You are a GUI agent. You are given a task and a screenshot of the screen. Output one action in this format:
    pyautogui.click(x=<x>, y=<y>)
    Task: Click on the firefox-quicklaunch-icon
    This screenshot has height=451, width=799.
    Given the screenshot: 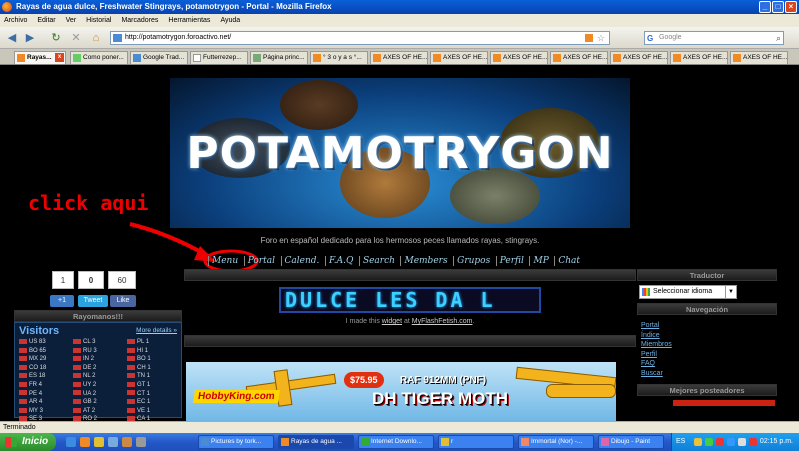 What is the action you would take?
    pyautogui.click(x=85, y=442)
    